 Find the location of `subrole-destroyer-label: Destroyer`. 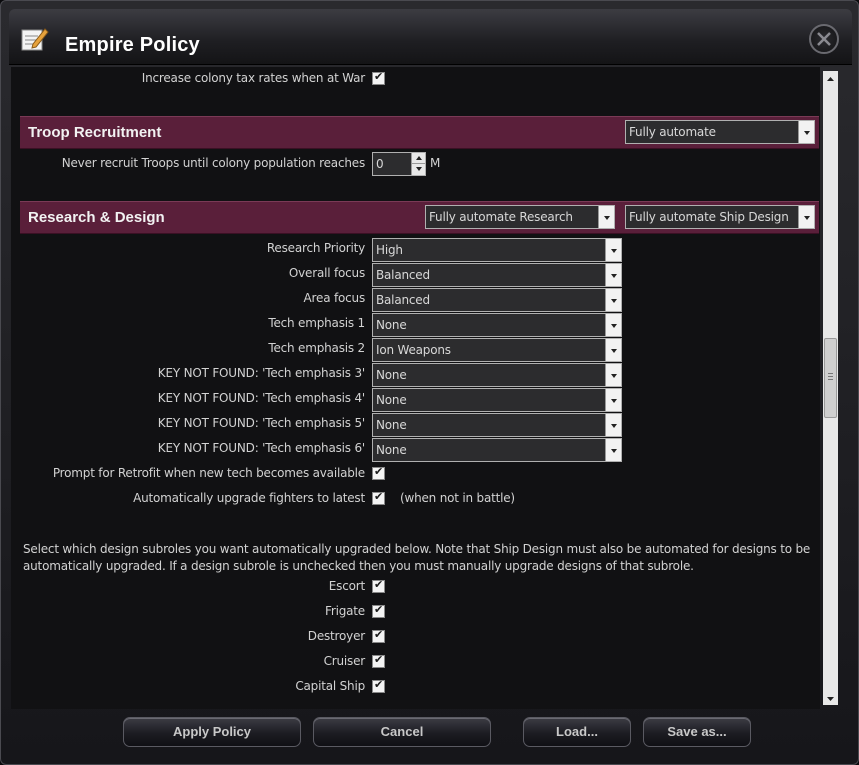

subrole-destroyer-label: Destroyer is located at coordinates (336, 636).